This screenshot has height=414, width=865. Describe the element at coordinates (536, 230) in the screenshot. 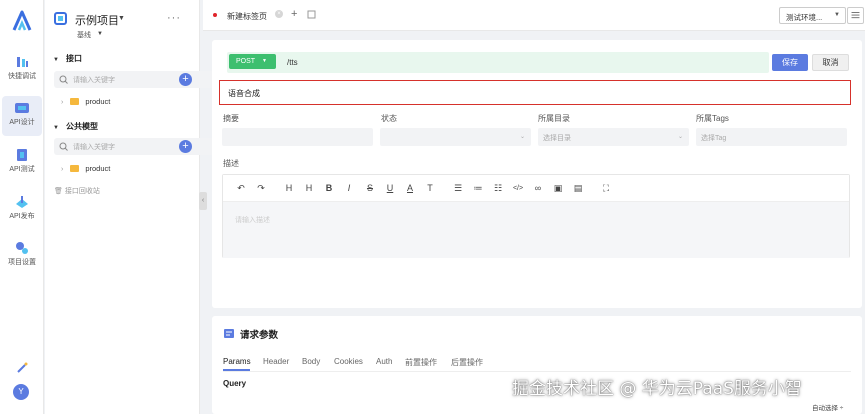

I see `description-input: 请输入描述` at that location.